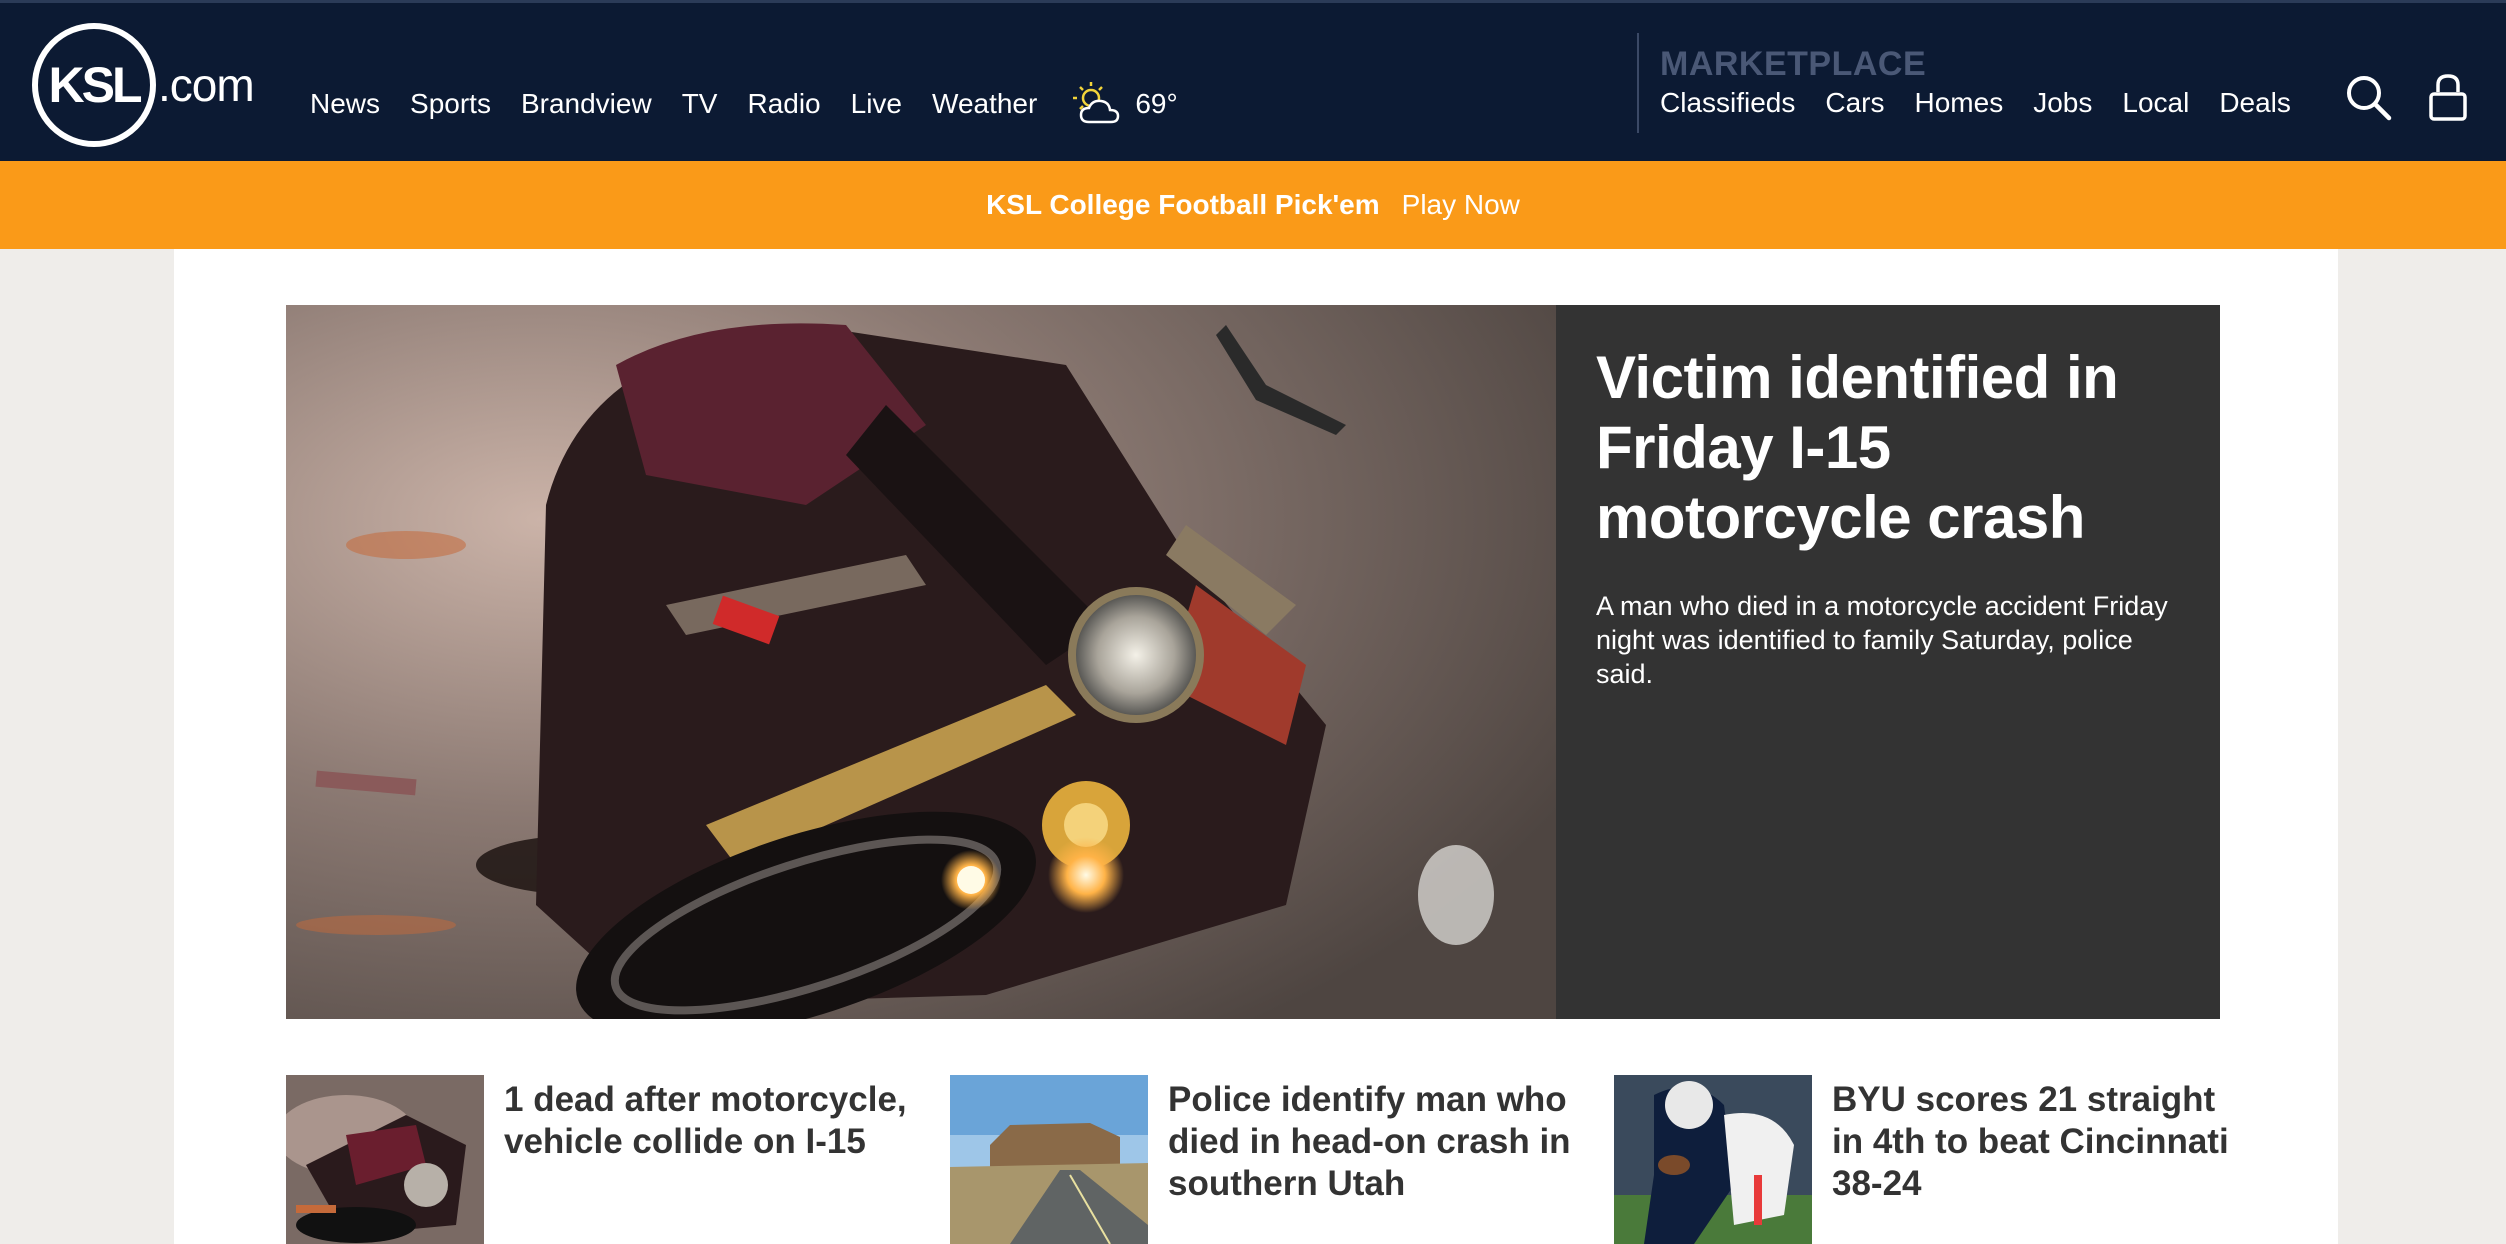 Image resolution: width=2506 pixels, height=1244 pixels. Describe the element at coordinates (1793, 64) in the screenshot. I see `marketplace-title: MARKETPLACE` at that location.